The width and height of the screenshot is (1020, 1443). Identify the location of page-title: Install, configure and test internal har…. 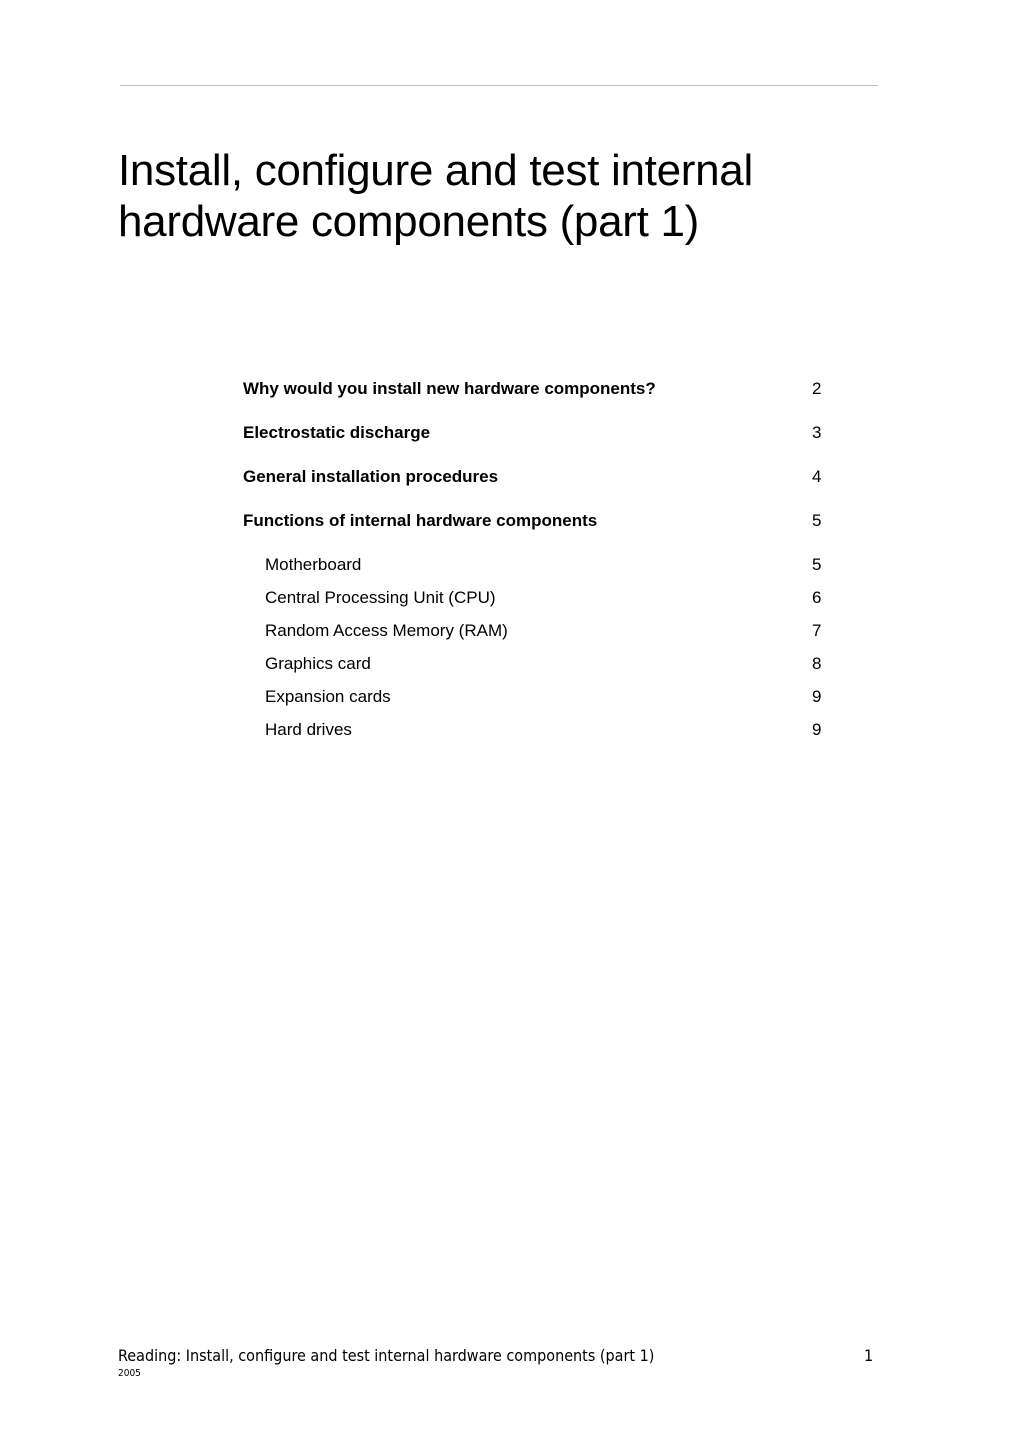
(435, 196).